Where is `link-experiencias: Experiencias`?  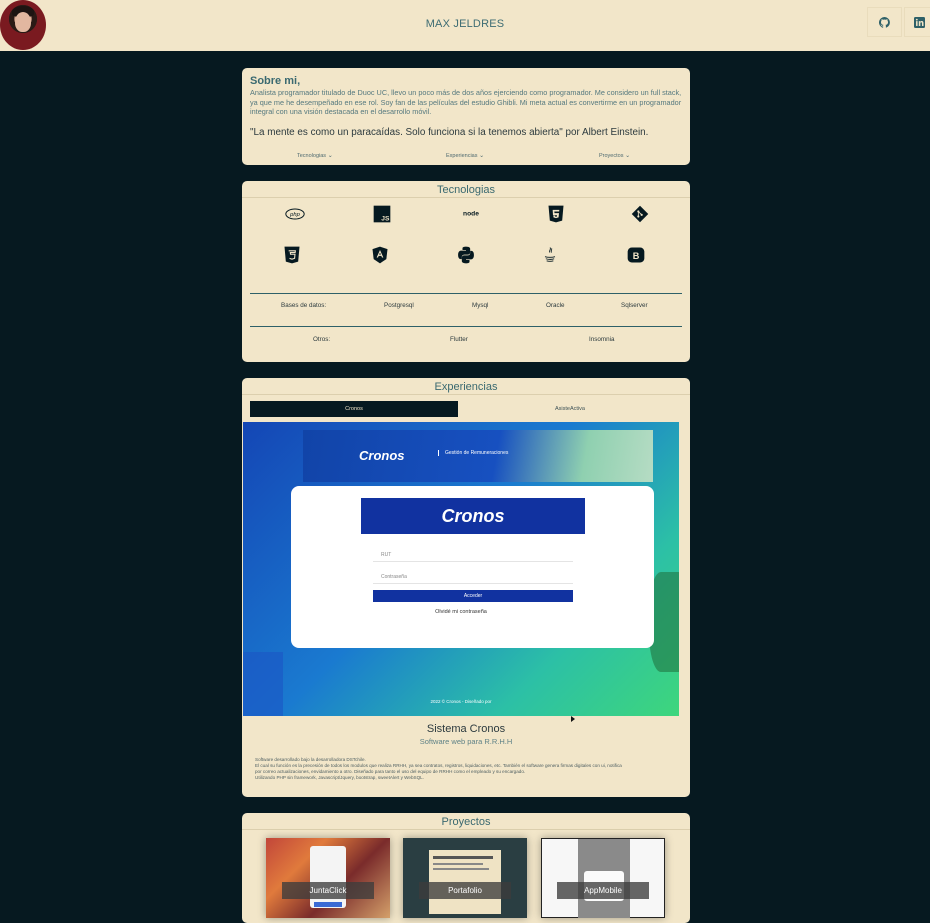 link-experiencias: Experiencias is located at coordinates (465, 155).